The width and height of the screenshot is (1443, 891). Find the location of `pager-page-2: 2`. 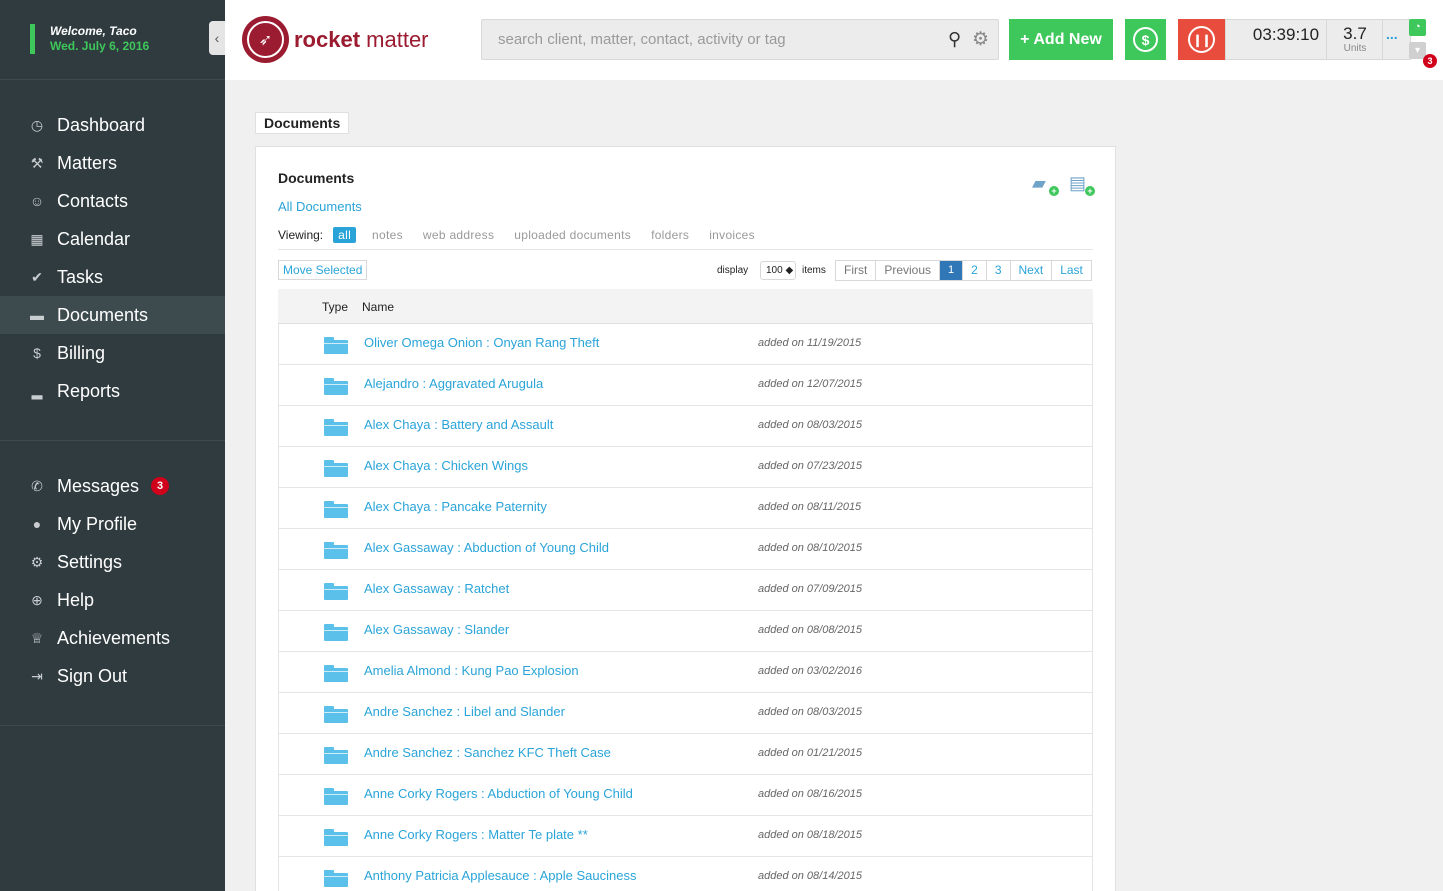

pager-page-2: 2 is located at coordinates (974, 270).